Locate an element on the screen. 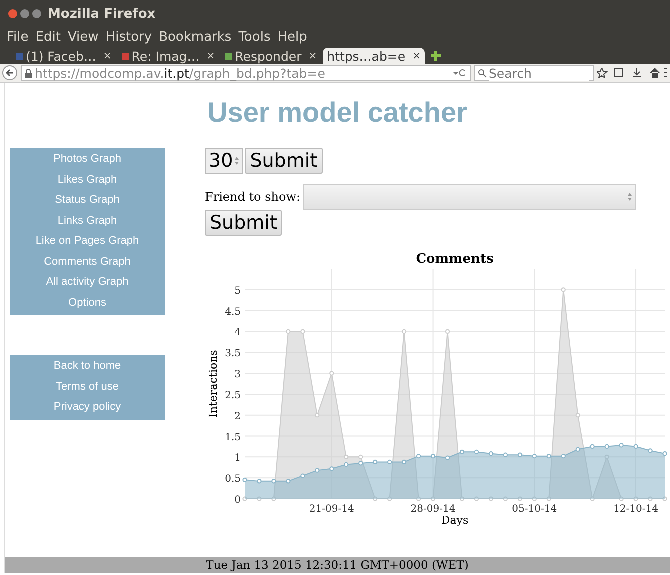  days-field: 30 is located at coordinates (224, 161).